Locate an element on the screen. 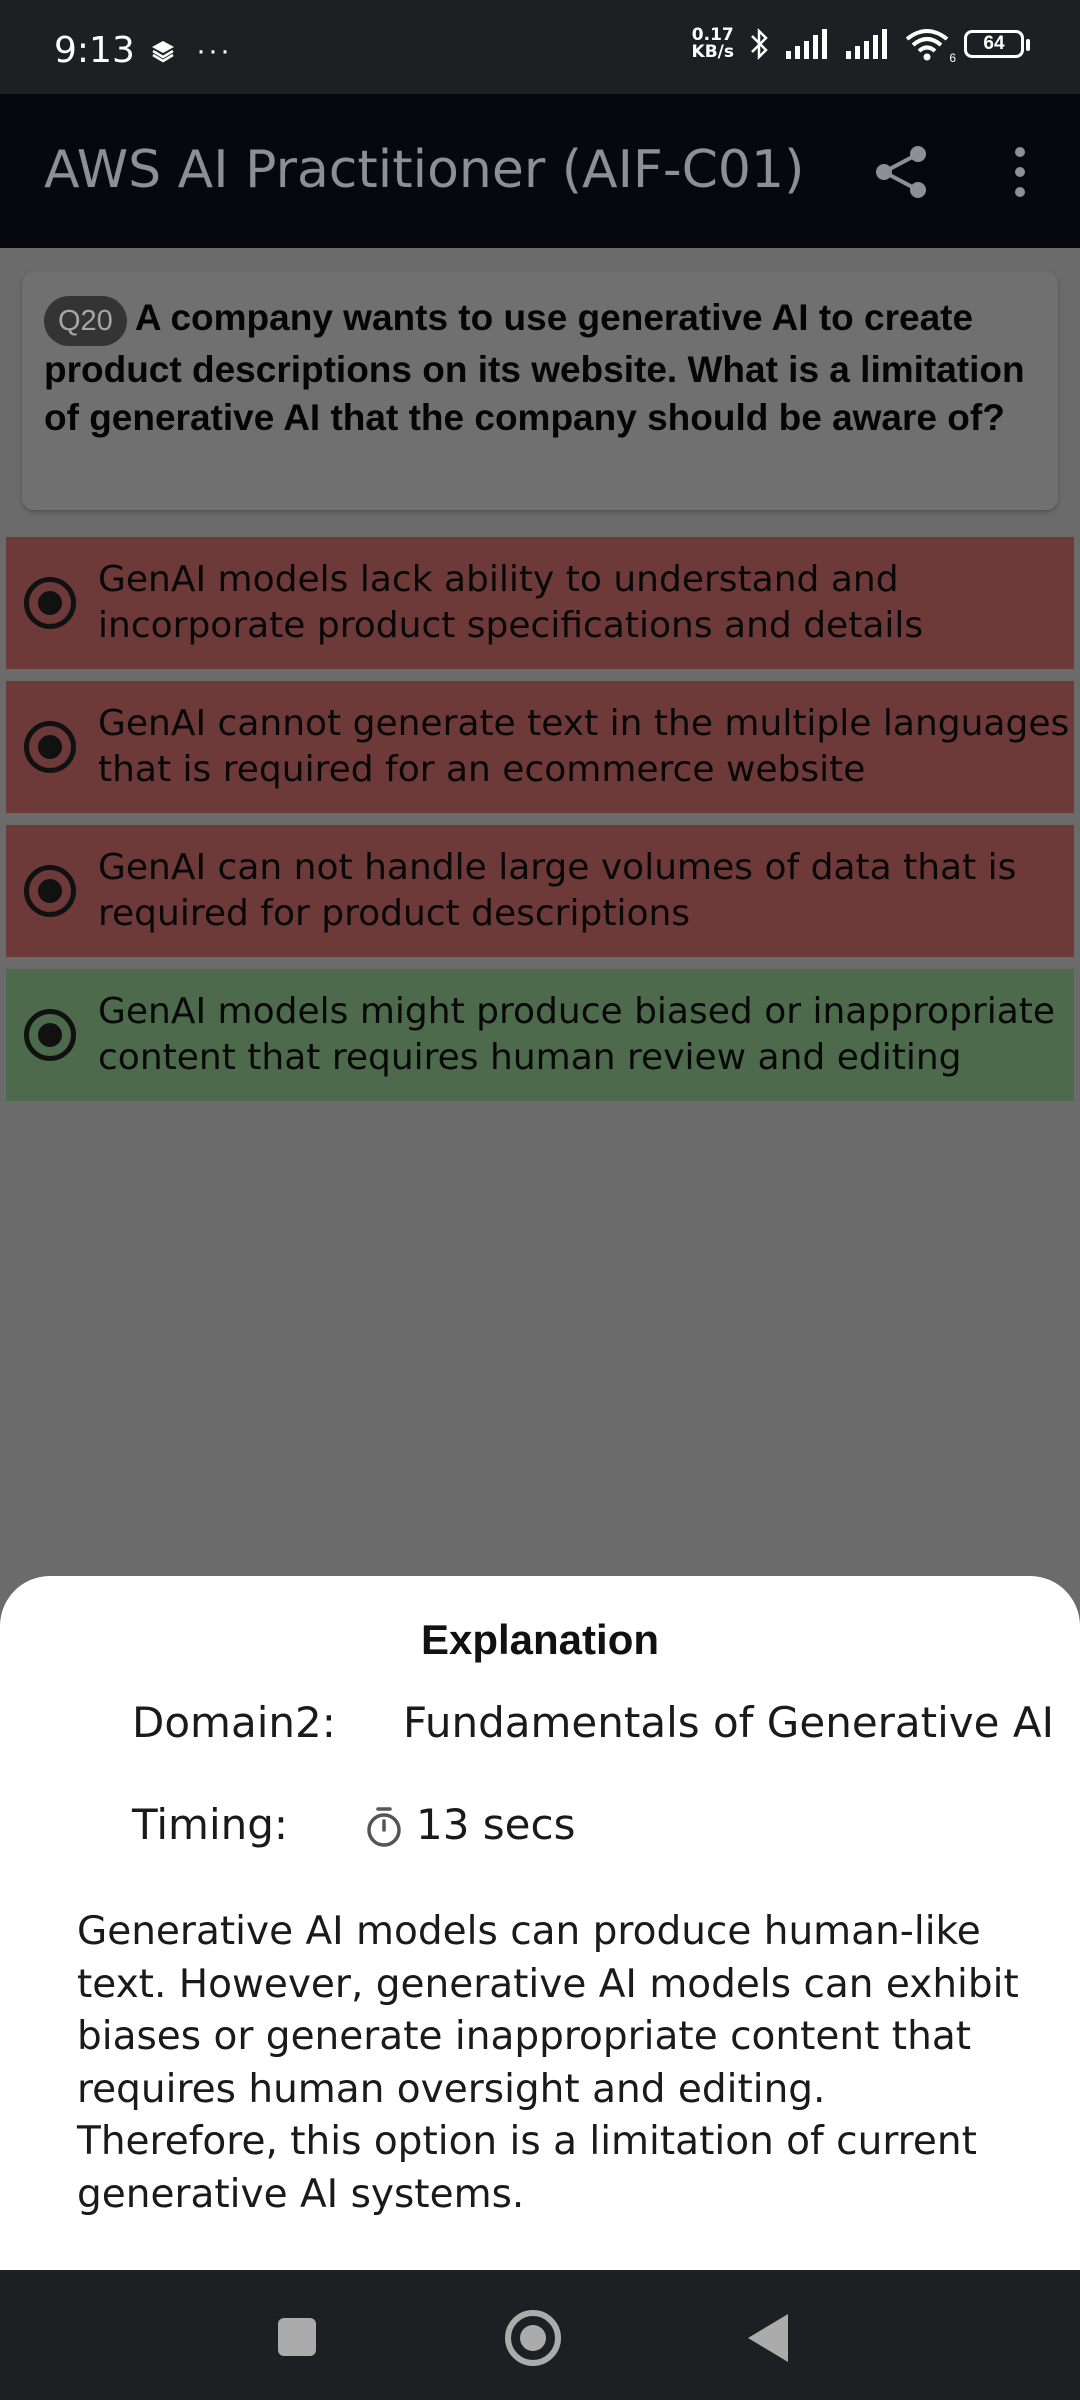 This screenshot has height=2400, width=1080. system-nav-bar is located at coordinates (540, 2335).